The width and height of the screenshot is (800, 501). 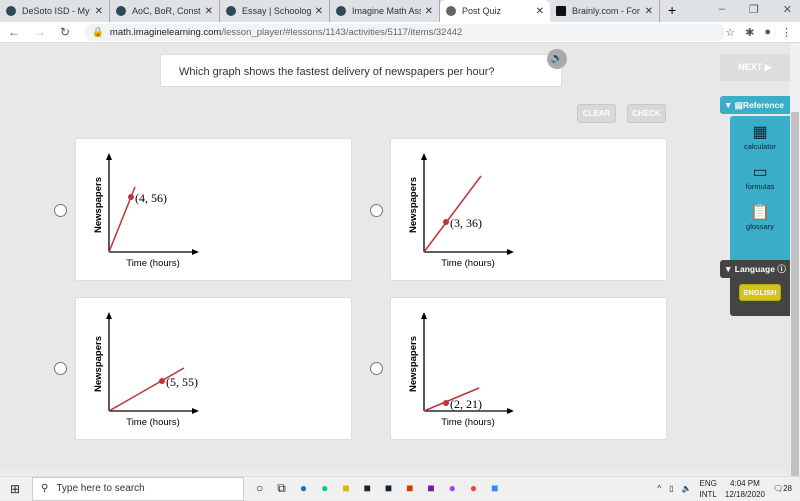 What do you see at coordinates (409, 488) in the screenshot?
I see `office-icon: ■` at bounding box center [409, 488].